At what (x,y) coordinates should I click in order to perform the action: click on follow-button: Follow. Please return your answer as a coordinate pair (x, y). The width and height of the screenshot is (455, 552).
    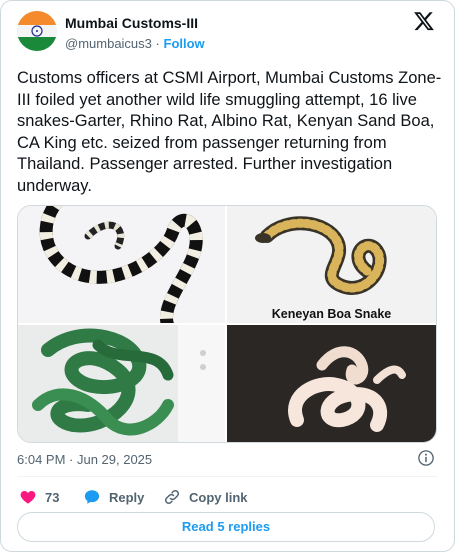
    Looking at the image, I should click on (184, 43).